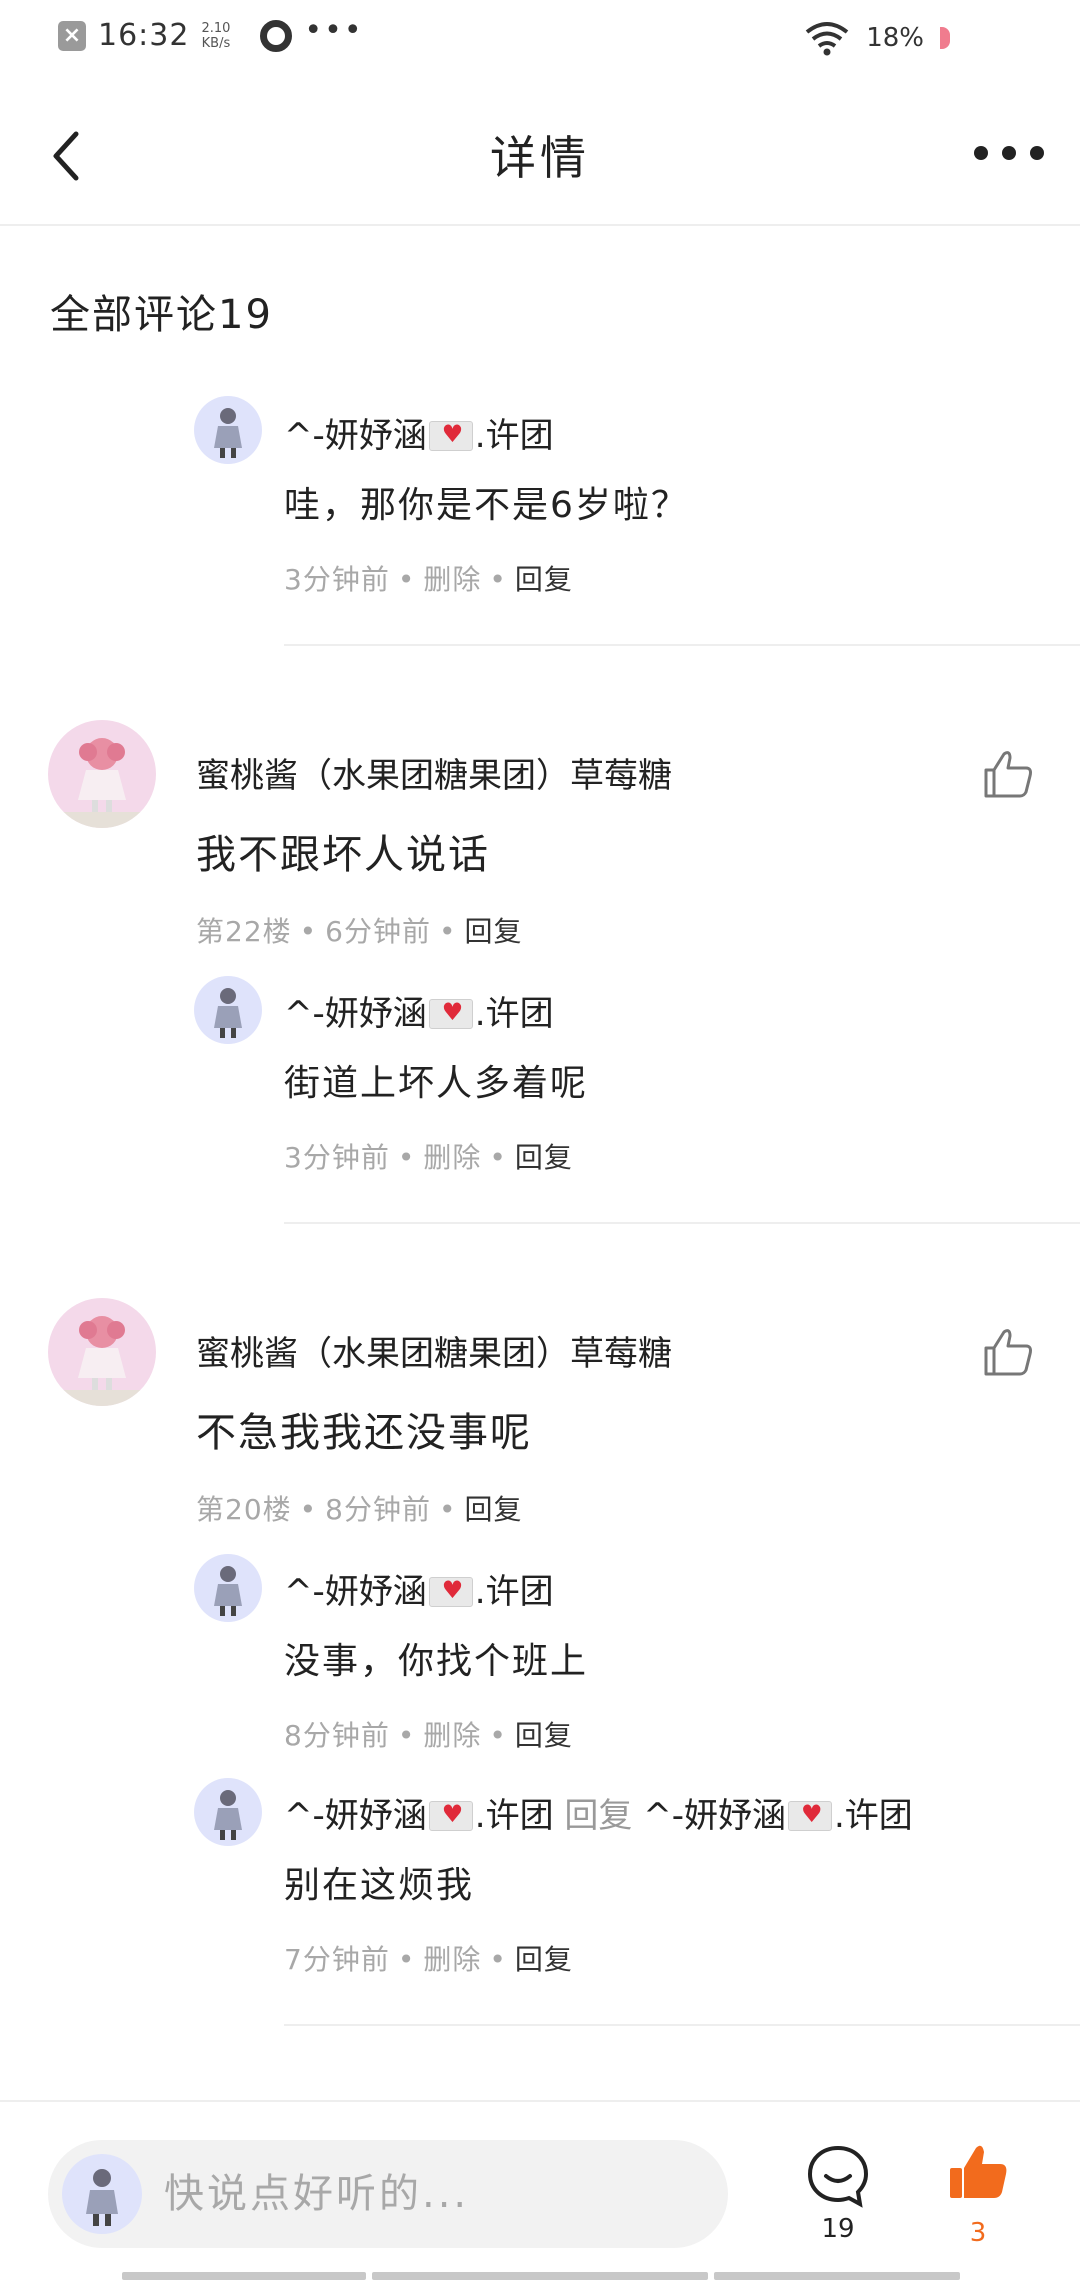 This screenshot has width=1080, height=2280. I want to click on network-speed: 2.10 KB/s, so click(215, 36).